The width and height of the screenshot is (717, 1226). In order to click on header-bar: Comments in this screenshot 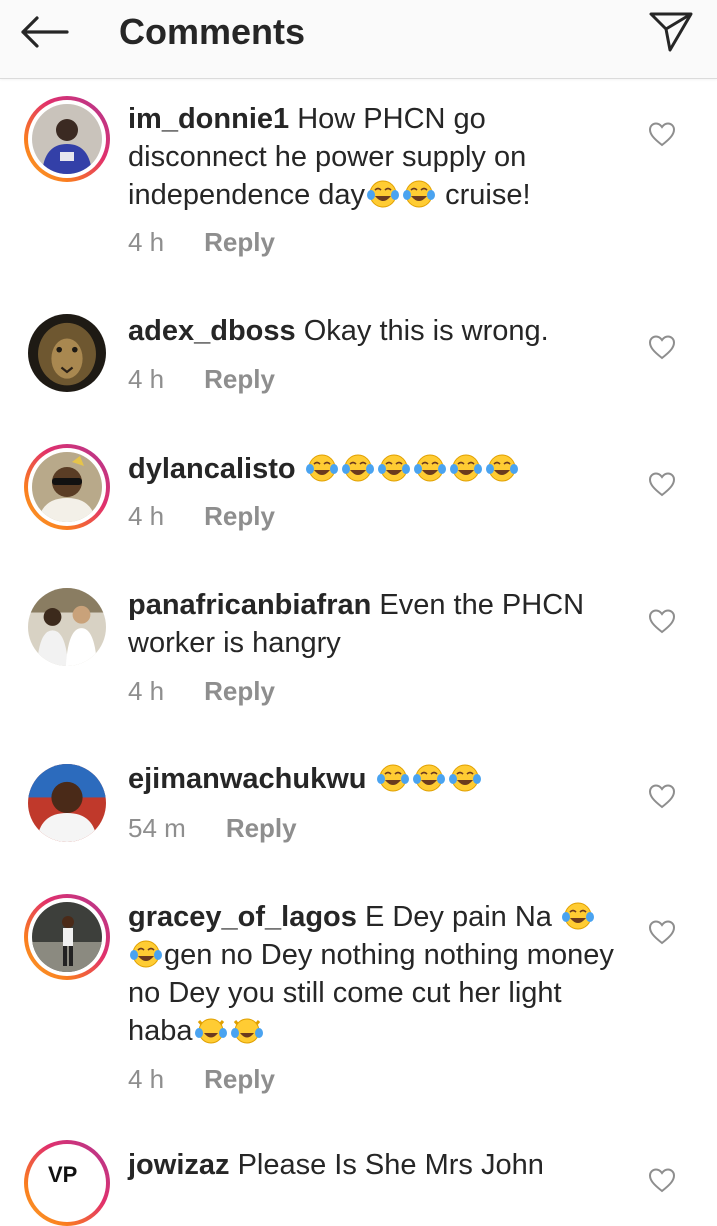, I will do `click(358, 39)`.